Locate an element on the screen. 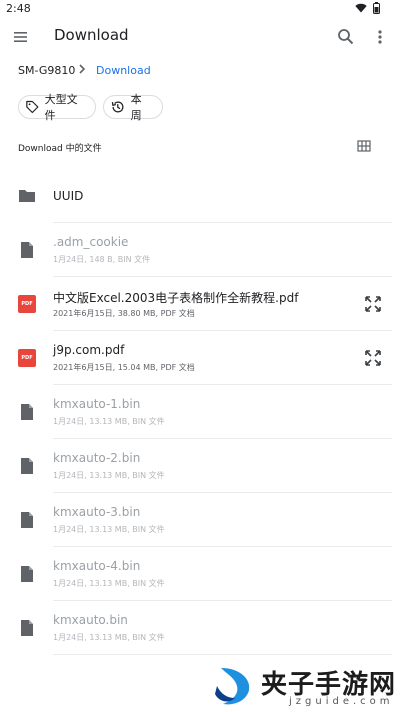 Image resolution: width=400 pixels, height=712 pixels. file-name: kmxauto-2.bin is located at coordinates (97, 458).